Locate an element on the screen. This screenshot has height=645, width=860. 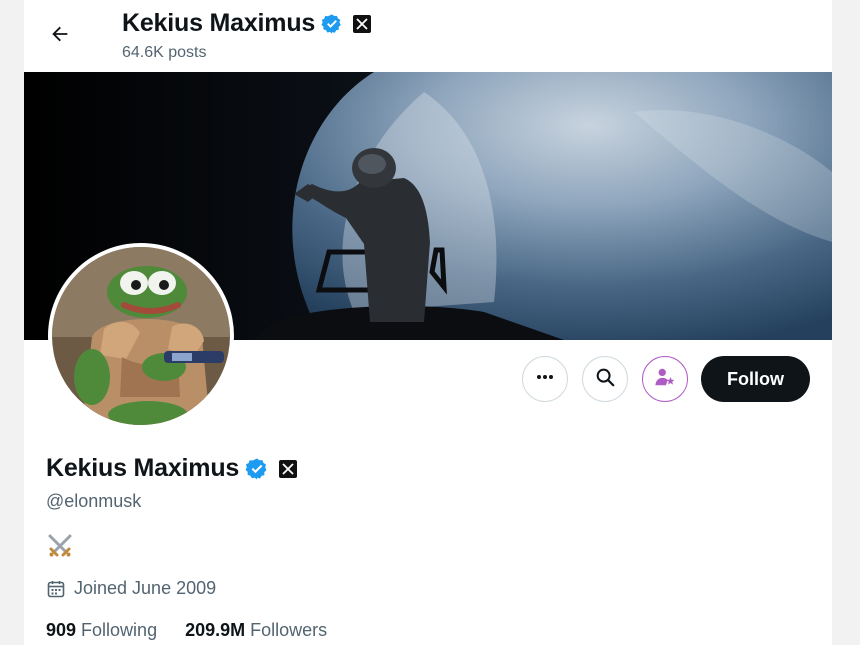
calendar-icon is located at coordinates (56, 589).